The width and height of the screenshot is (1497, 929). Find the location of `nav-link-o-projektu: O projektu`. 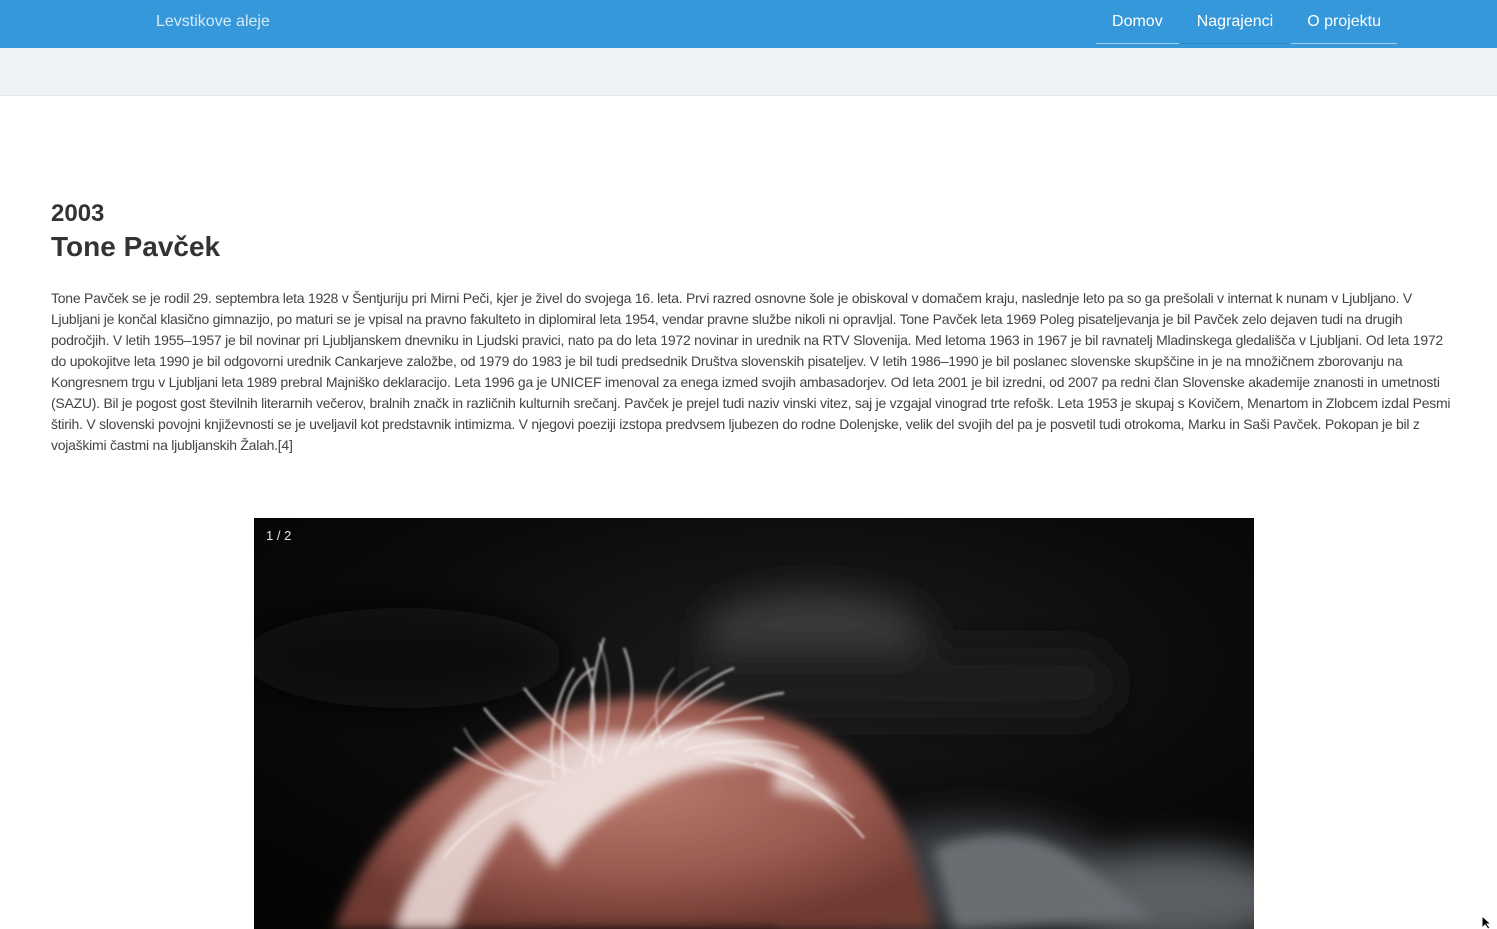

nav-link-o-projektu: O projektu is located at coordinates (1344, 22).